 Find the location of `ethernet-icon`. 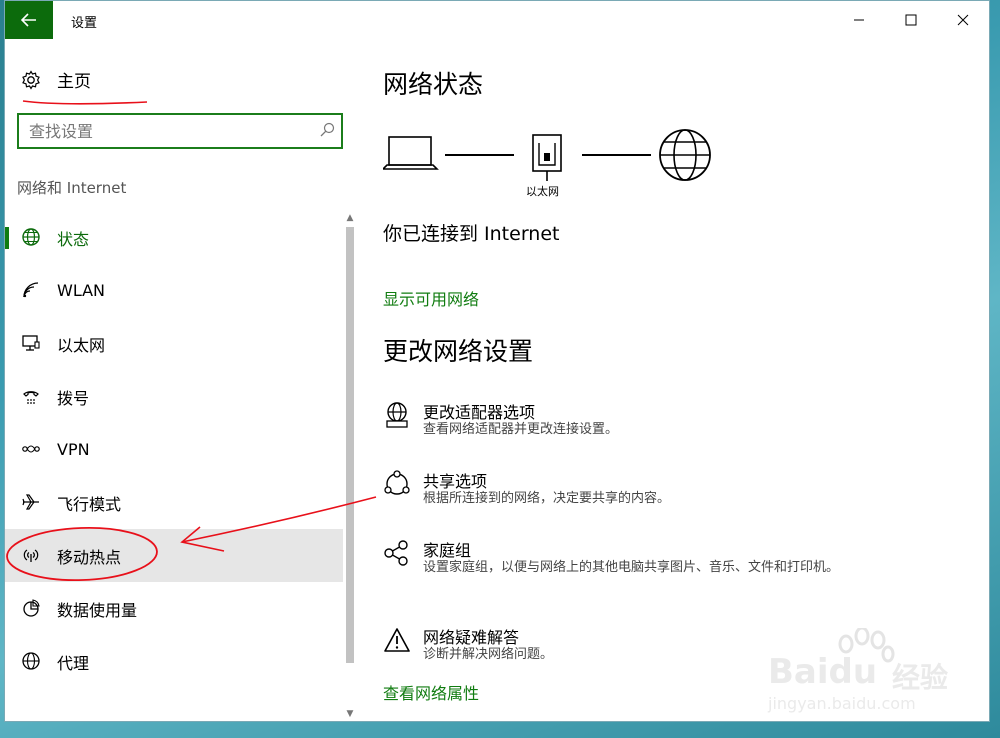

ethernet-icon is located at coordinates (31, 343).